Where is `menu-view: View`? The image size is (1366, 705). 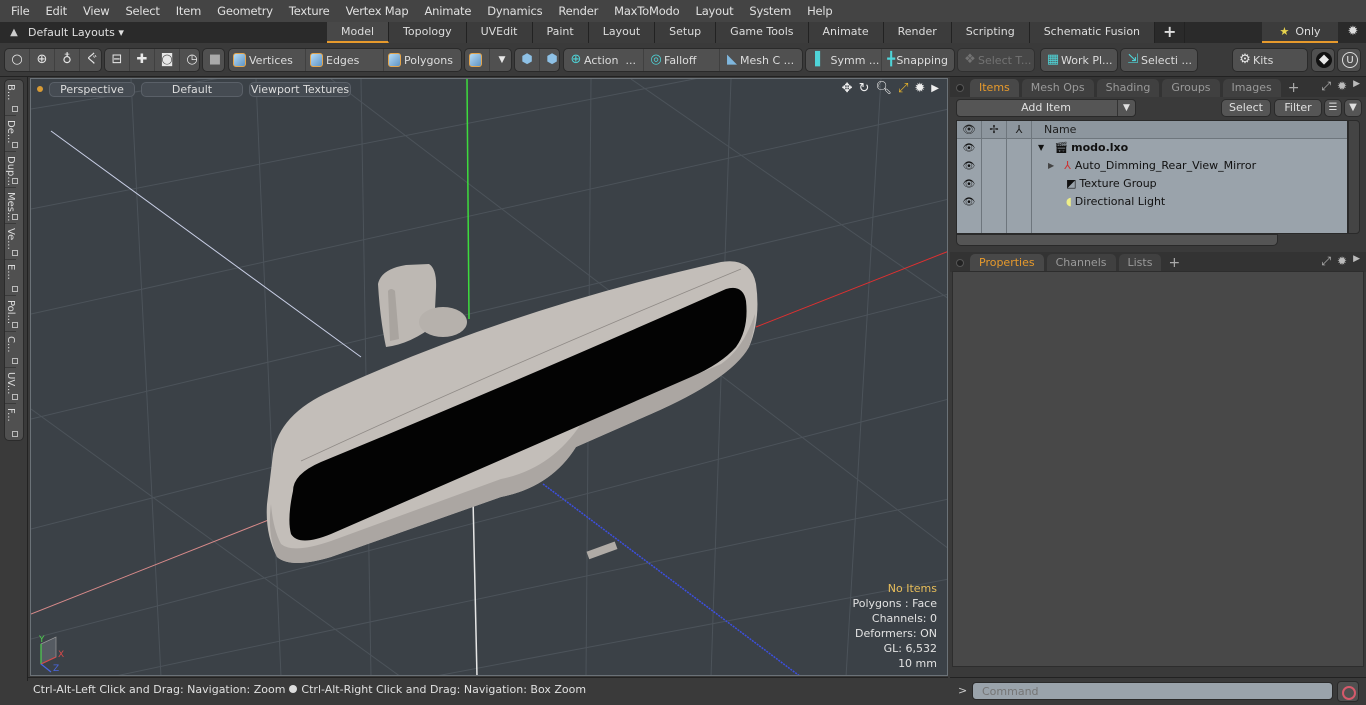
menu-view: View is located at coordinates (96, 11).